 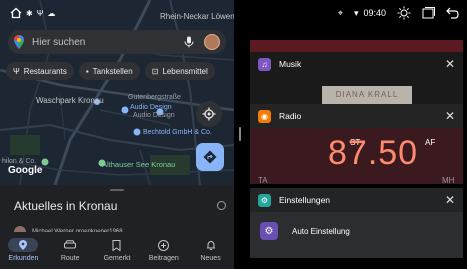 What do you see at coordinates (356, 235) in the screenshot?
I see `settings-preview: ⚙ Auto Einstellung` at bounding box center [356, 235].